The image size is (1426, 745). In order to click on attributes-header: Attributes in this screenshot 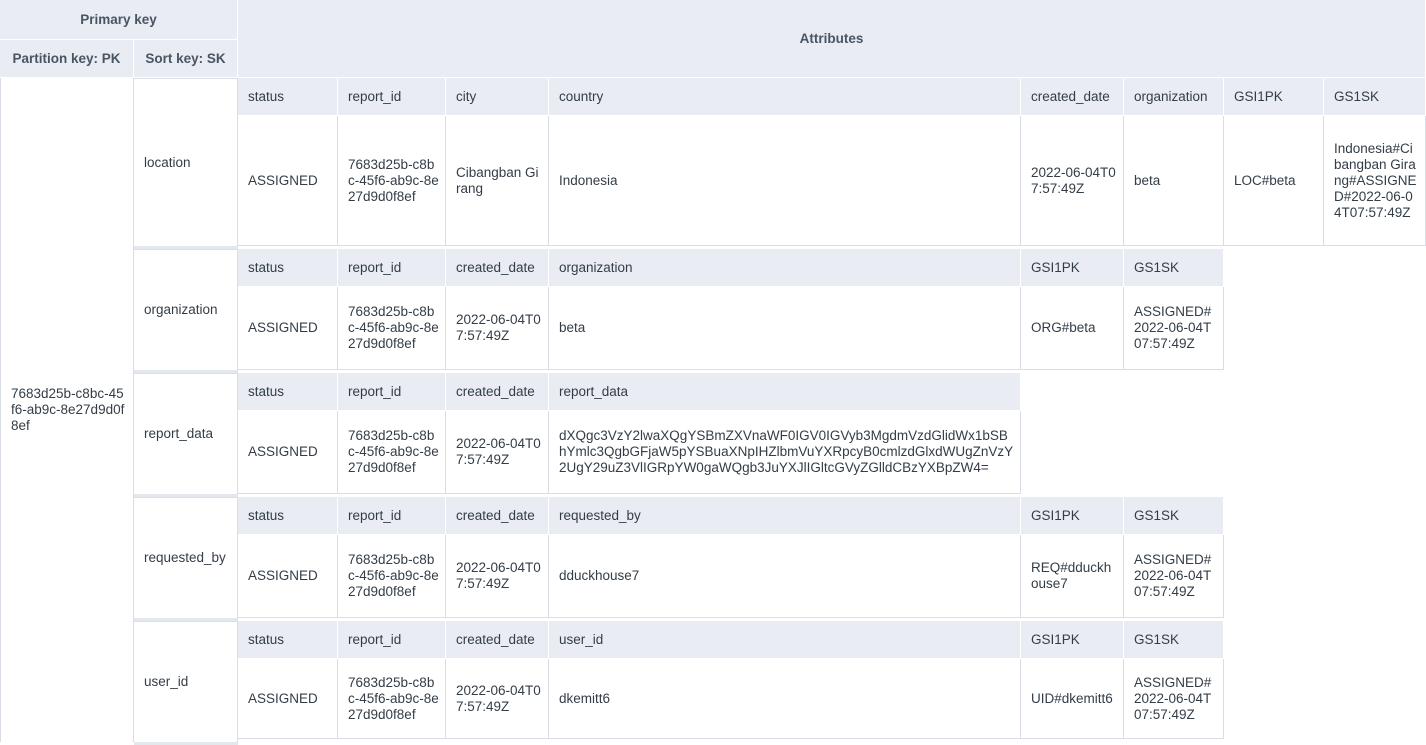, I will do `click(832, 39)`.